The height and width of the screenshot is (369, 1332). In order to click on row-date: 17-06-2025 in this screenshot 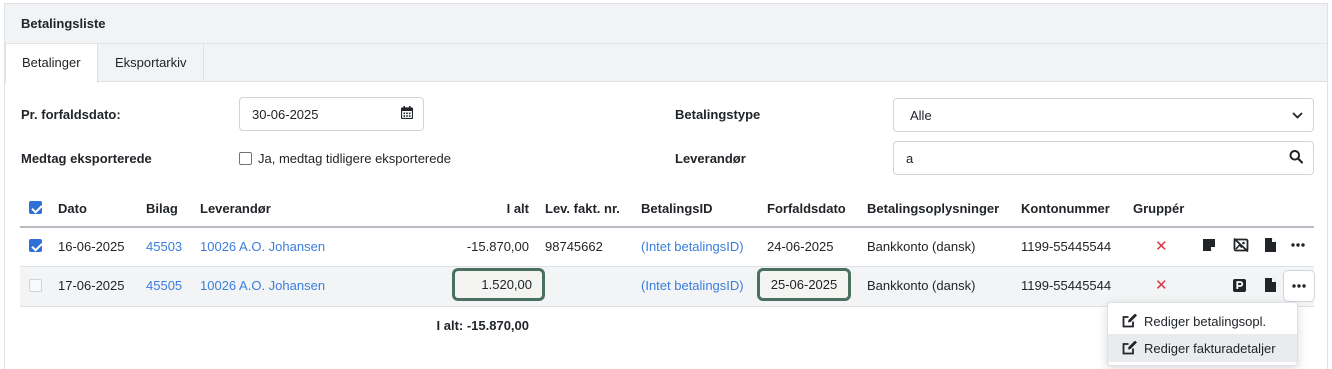, I will do `click(91, 285)`.